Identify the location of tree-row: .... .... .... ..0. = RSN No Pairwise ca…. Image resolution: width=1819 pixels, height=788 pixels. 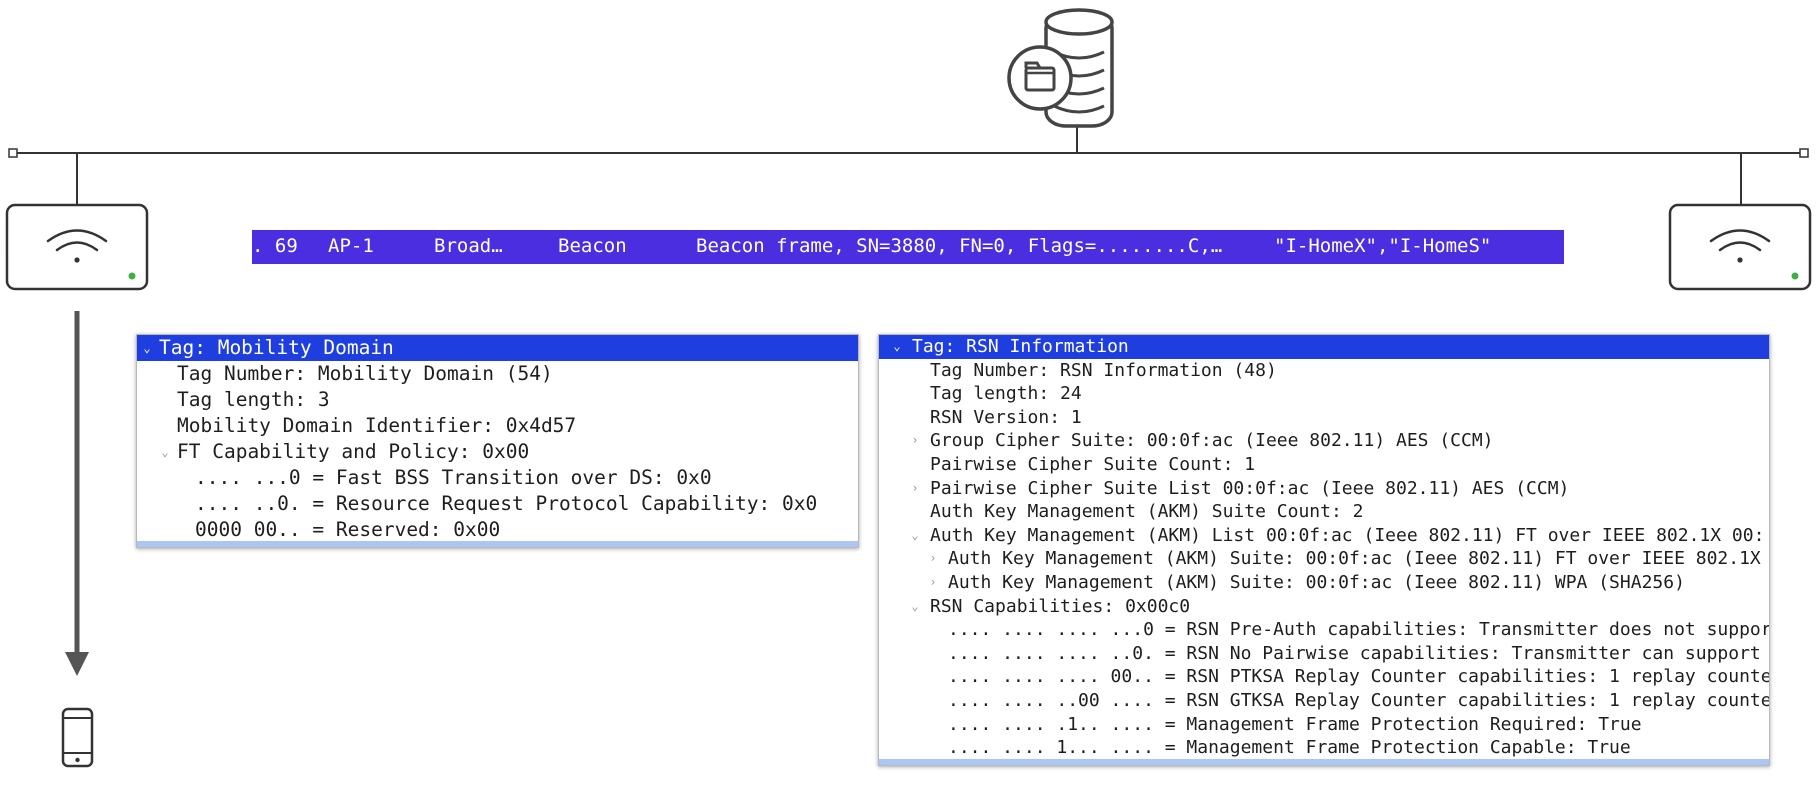
(1324, 654).